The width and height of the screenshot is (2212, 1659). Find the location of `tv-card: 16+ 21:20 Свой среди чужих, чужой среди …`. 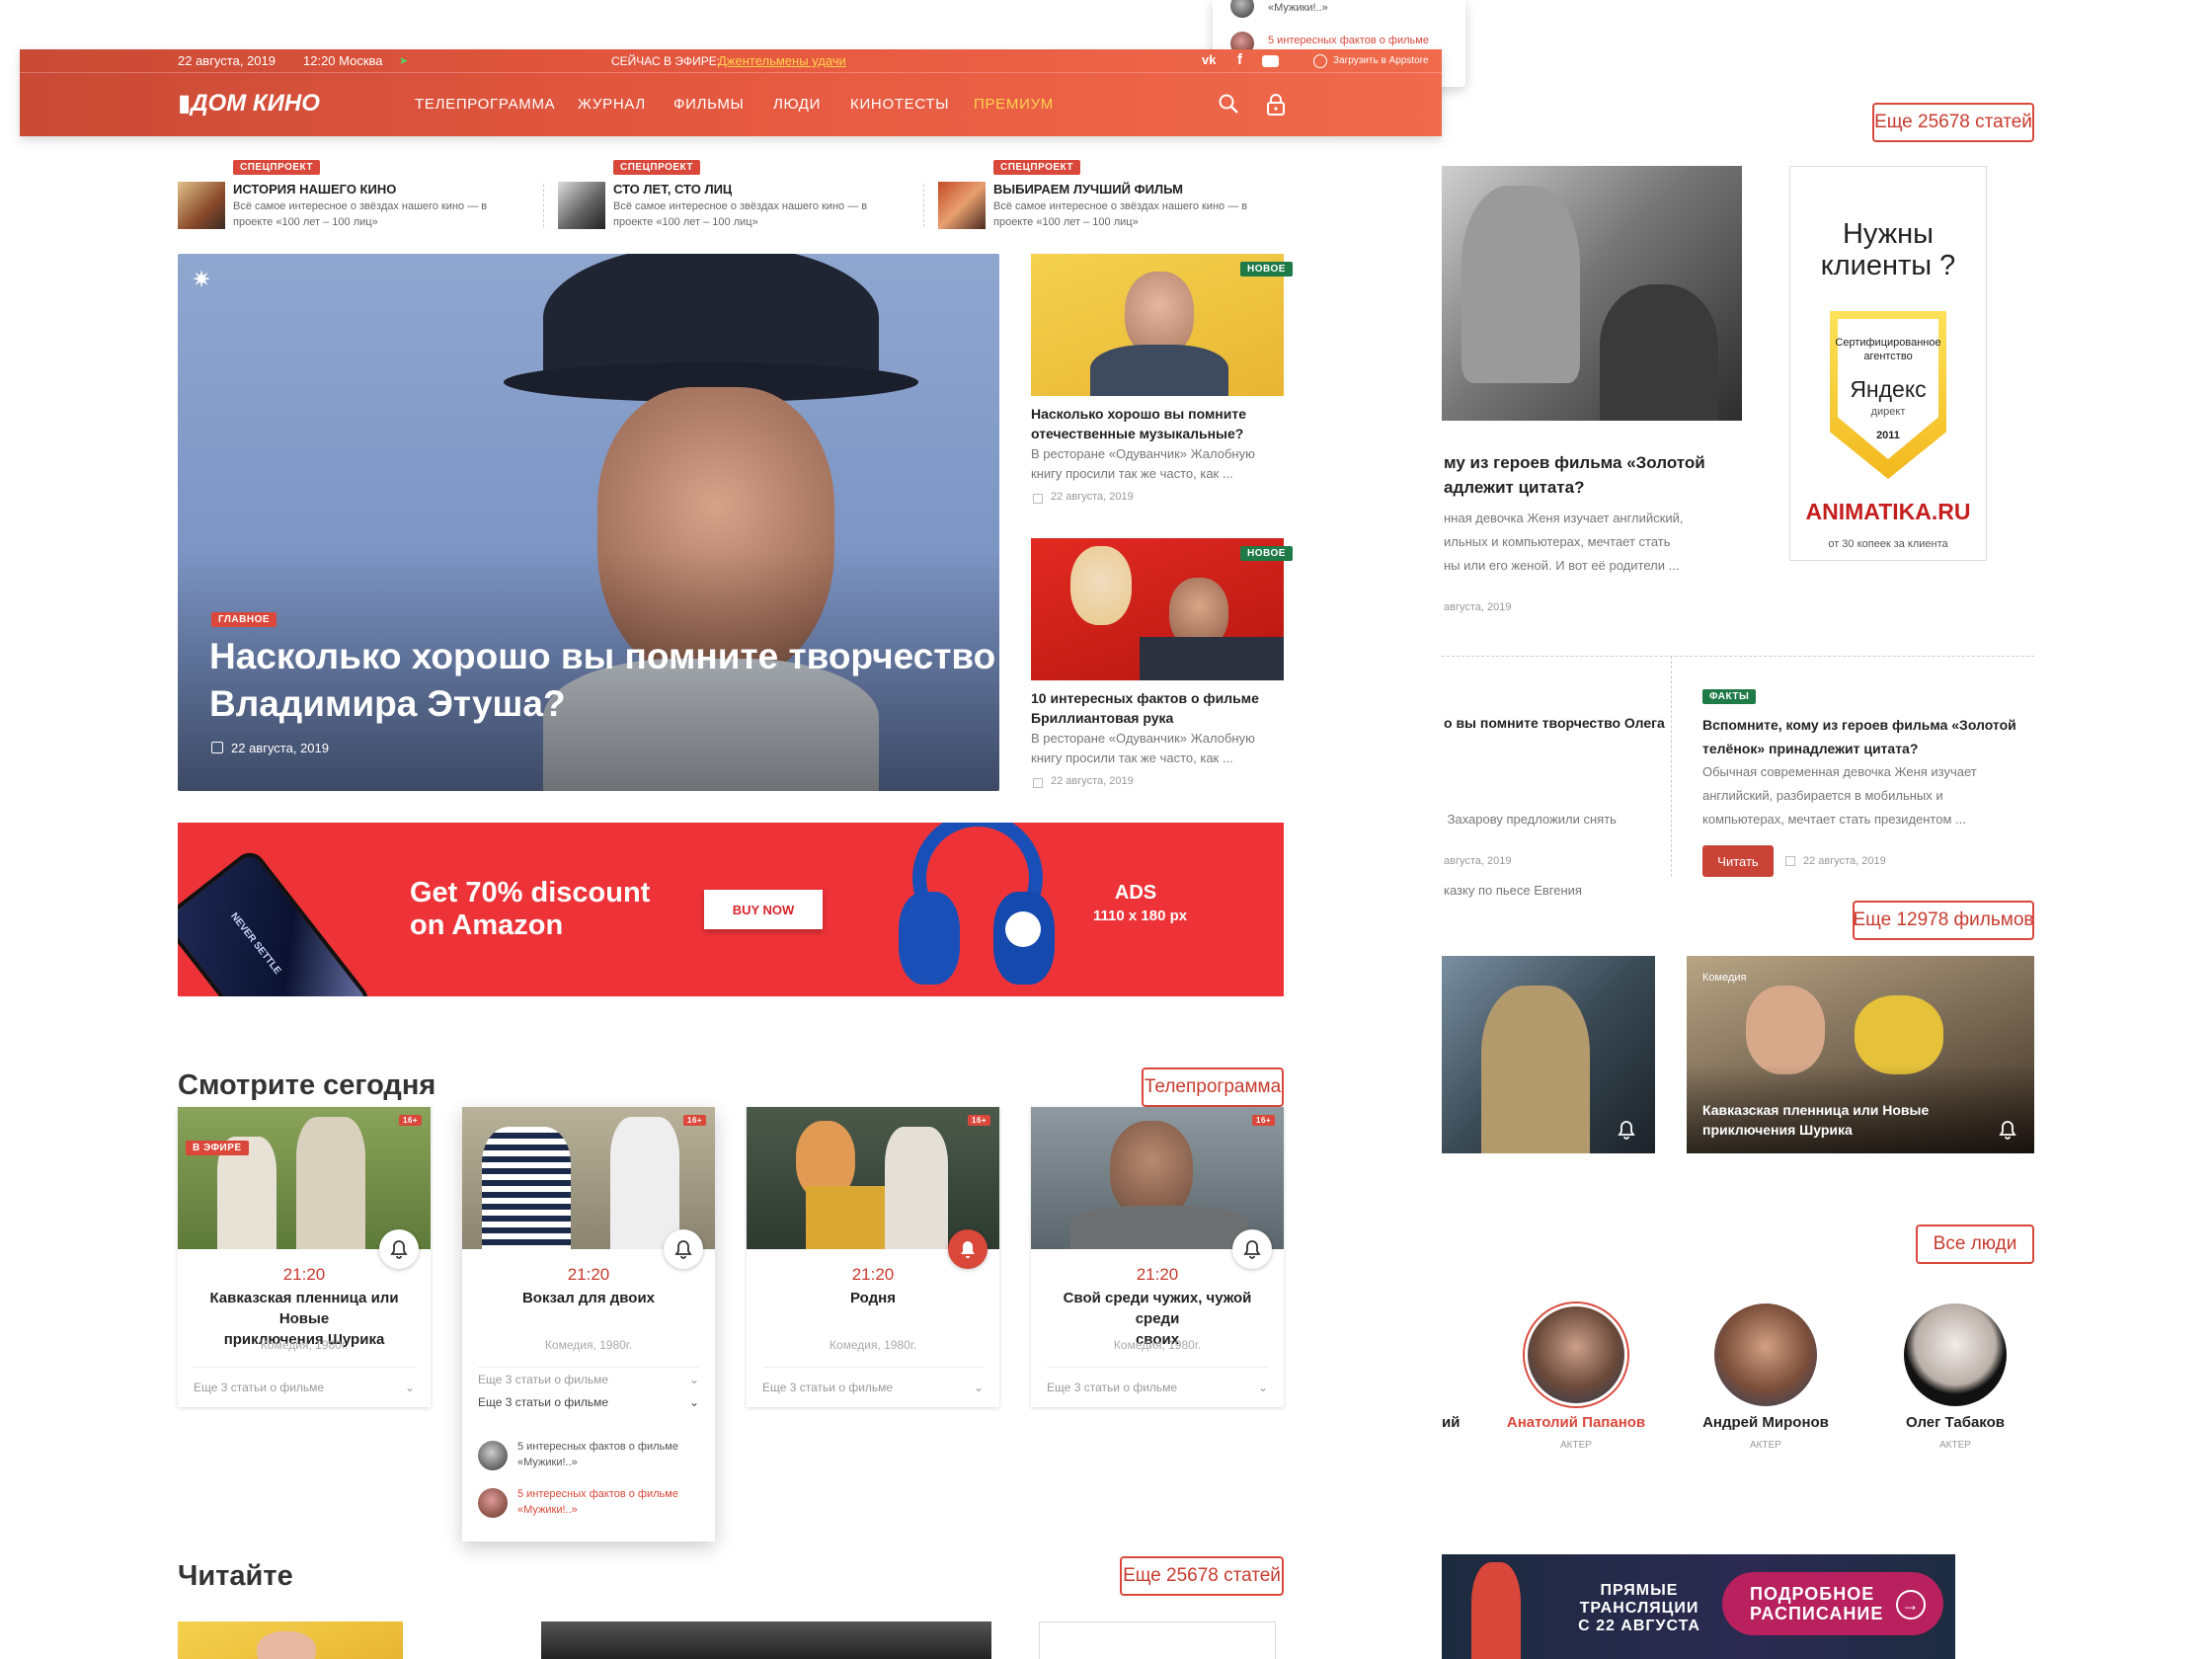

tv-card: 16+ 21:20 Свой среди чужих, чужой среди … is located at coordinates (1158, 1257).